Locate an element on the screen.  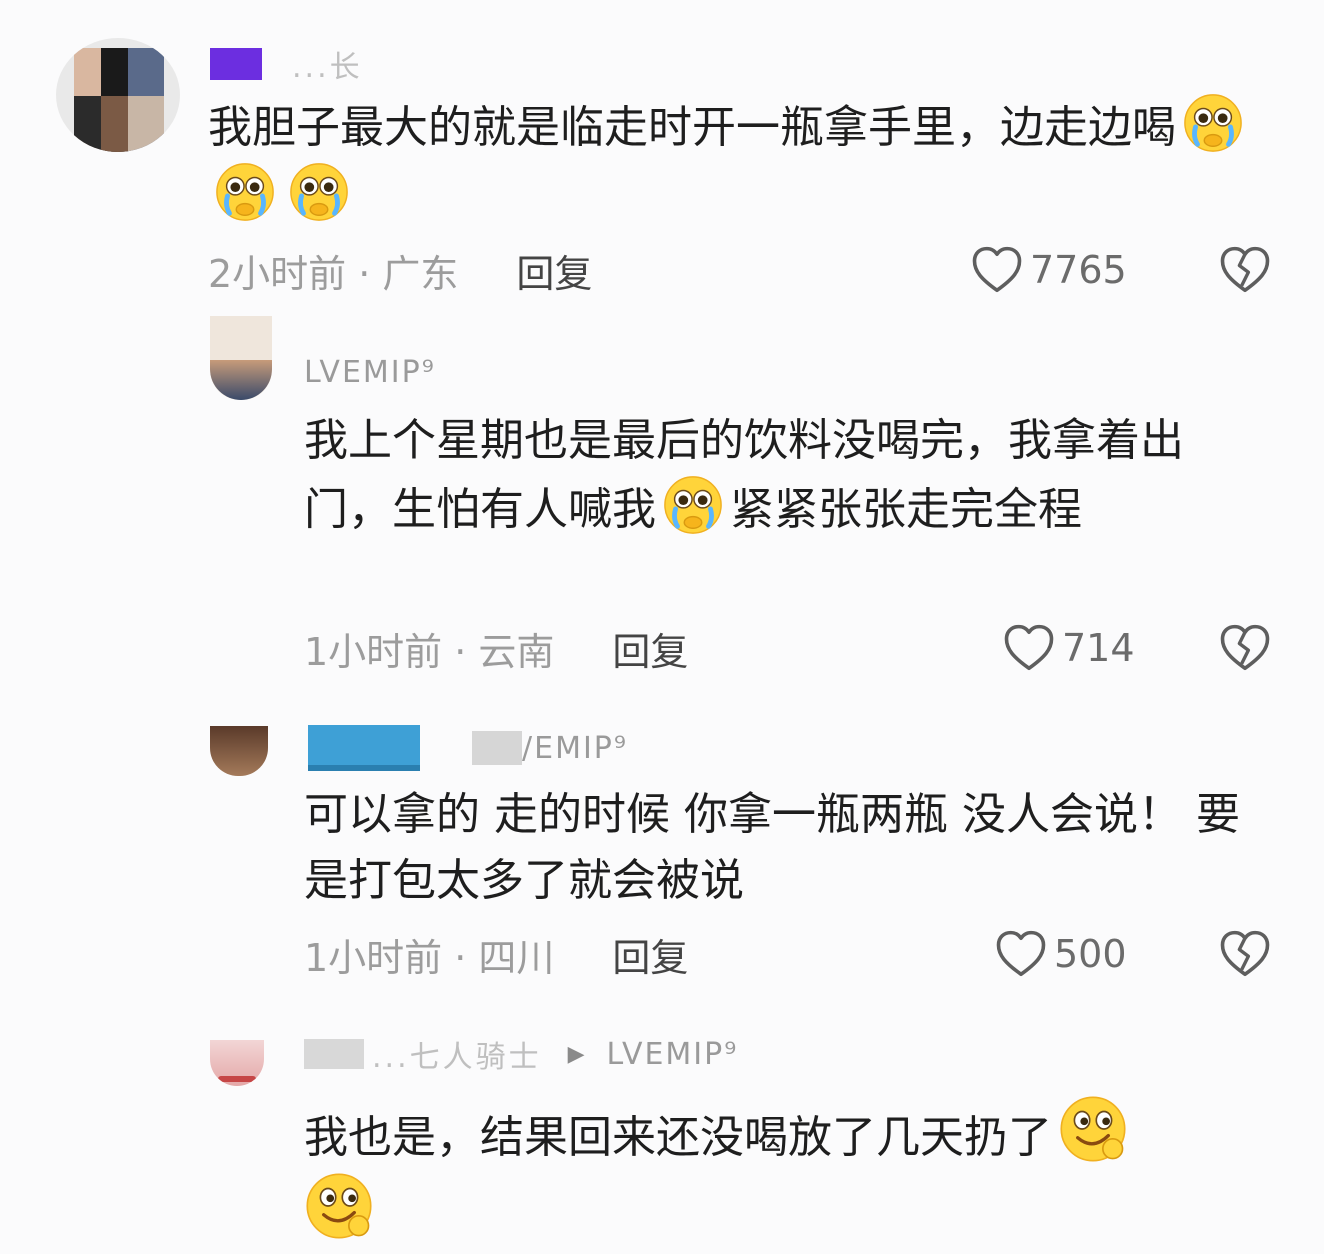
username: ...长 is located at coordinates (327, 64).